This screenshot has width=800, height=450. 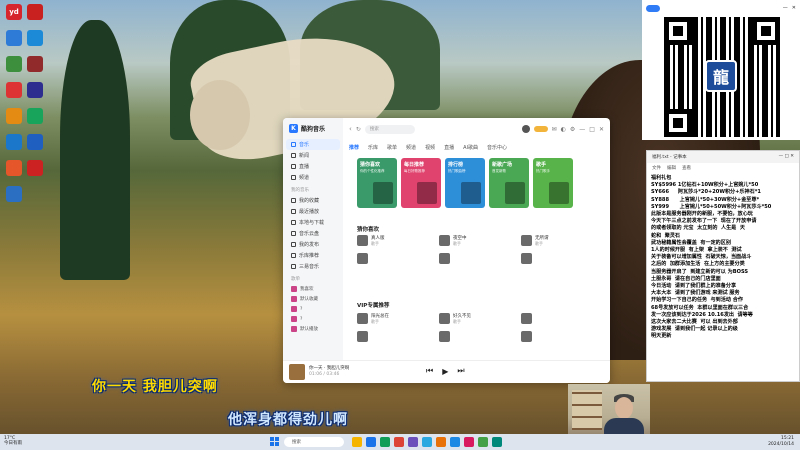 I want to click on sidebar-item: 音乐云盘, so click(x=313, y=233).